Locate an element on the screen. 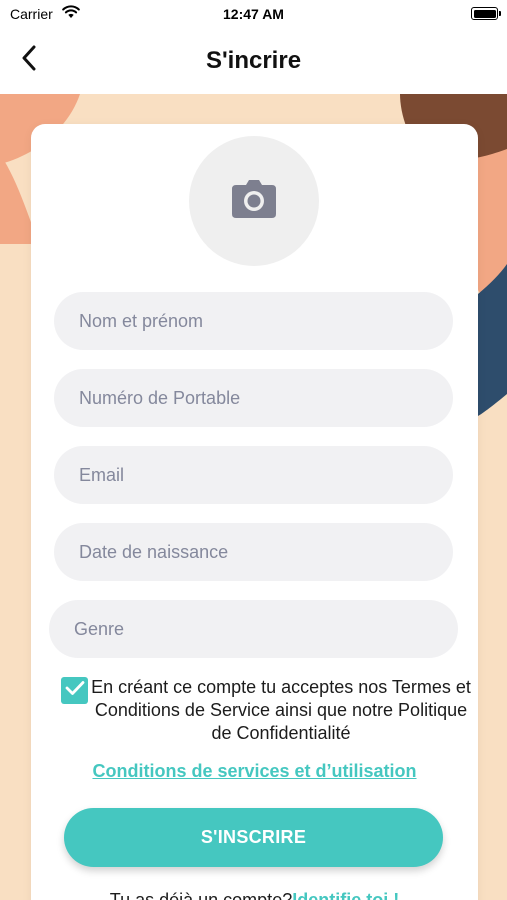  status-bar: Carrier 12:47 AM is located at coordinates (253, 14).